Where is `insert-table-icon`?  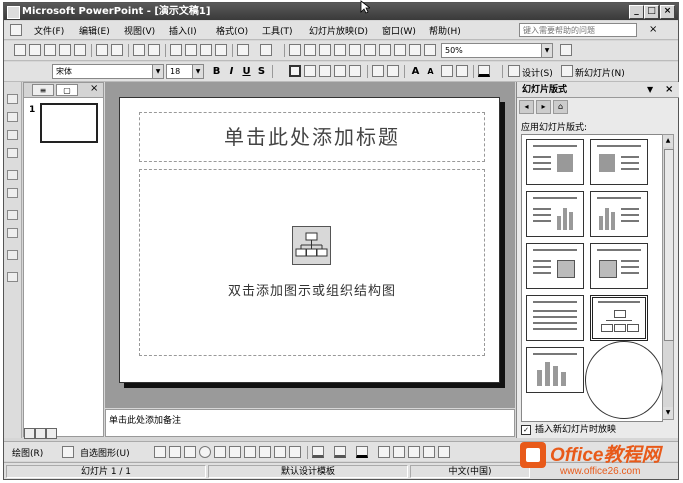
insert-table-icon is located at coordinates (310, 50).